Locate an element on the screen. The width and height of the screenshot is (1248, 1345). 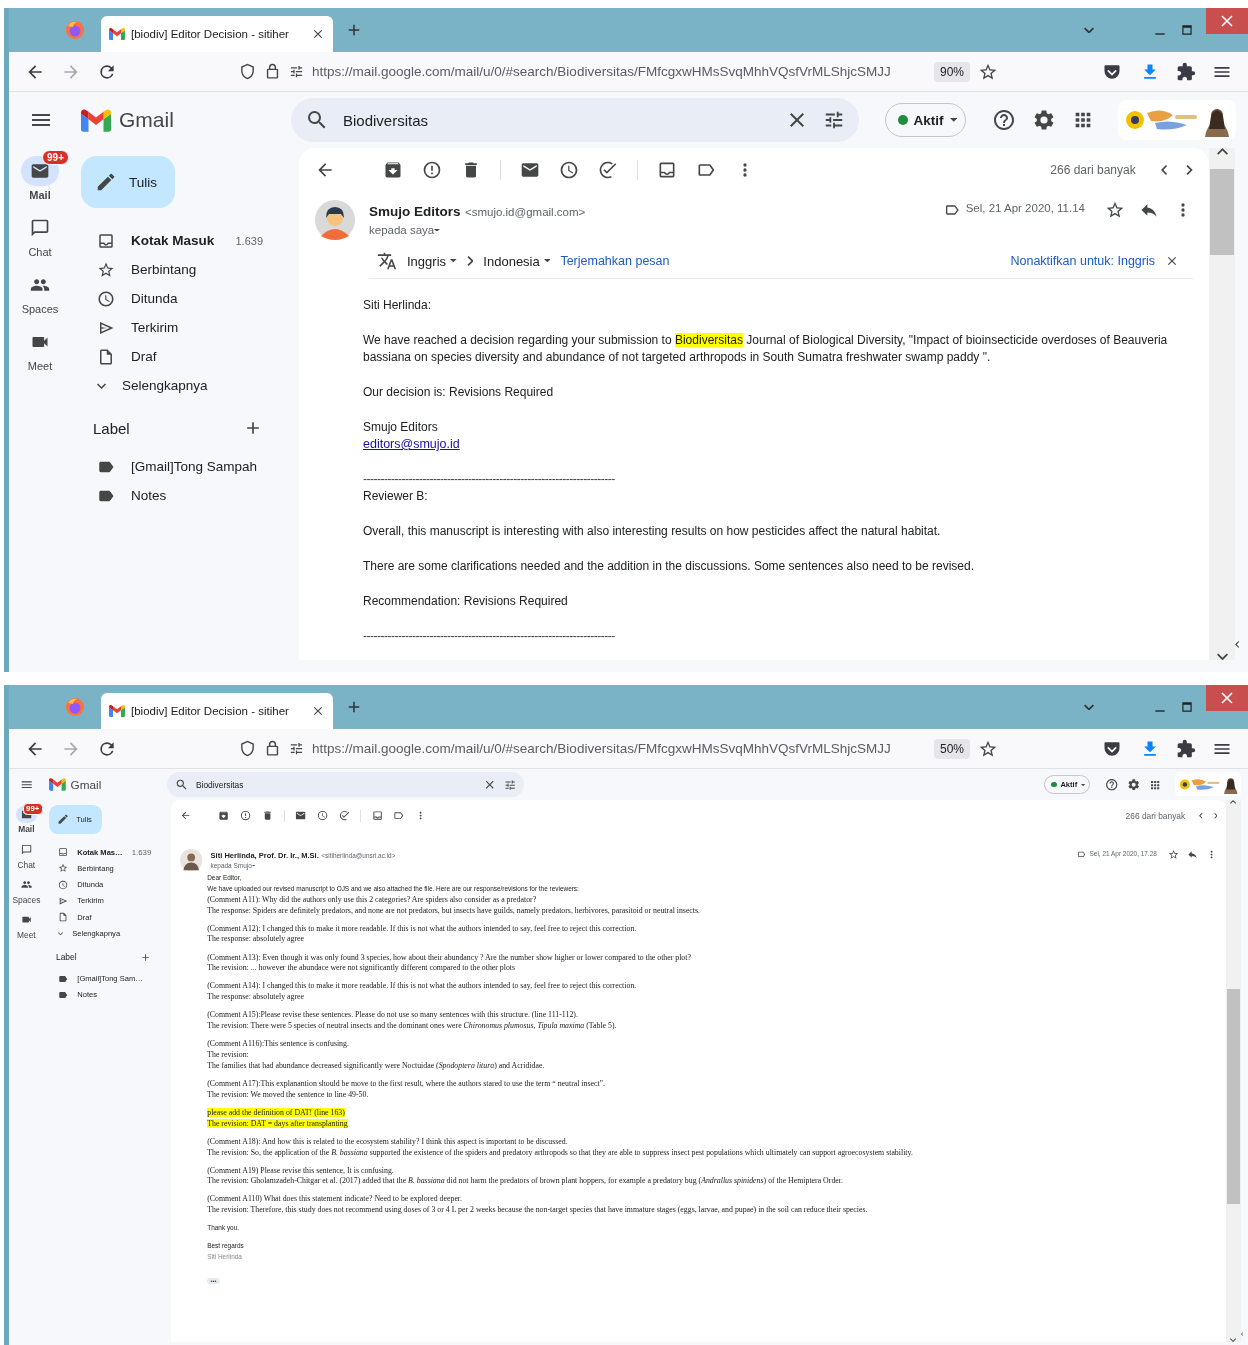
plus-icon is located at coordinates (146, 957).